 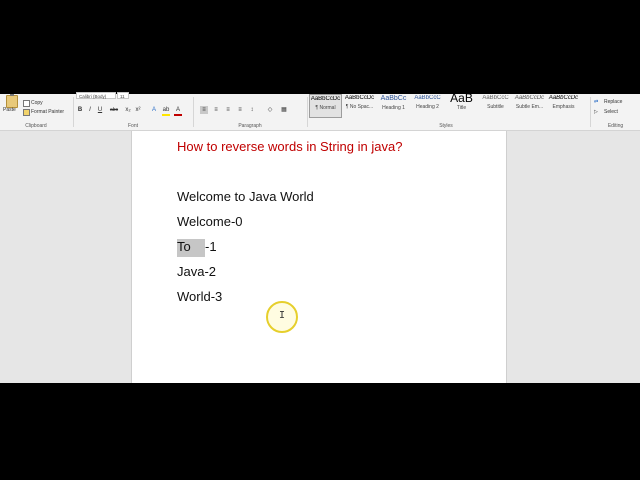 I want to click on bold-button: B, so click(x=80, y=110).